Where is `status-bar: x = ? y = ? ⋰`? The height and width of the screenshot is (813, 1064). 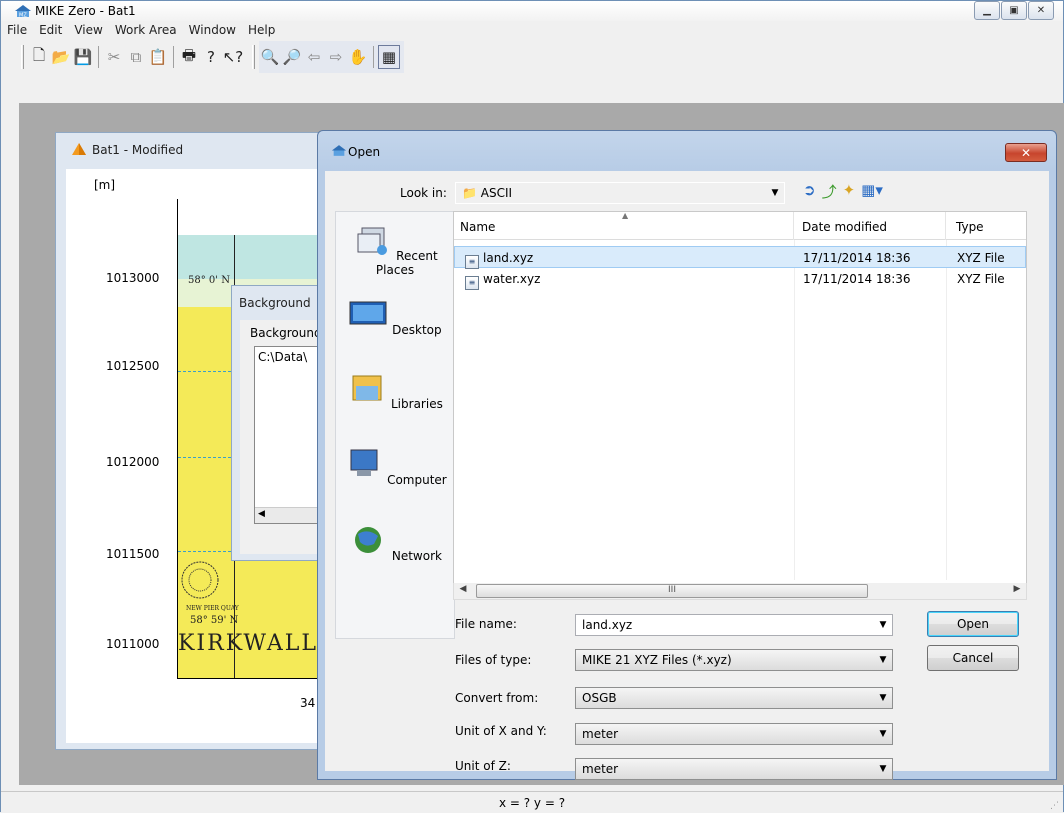 status-bar: x = ? y = ? ⋰ is located at coordinates (532, 802).